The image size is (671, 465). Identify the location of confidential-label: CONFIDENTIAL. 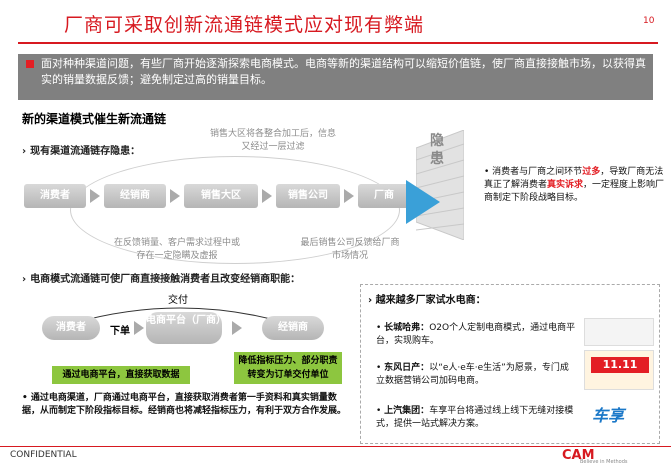
(43, 455).